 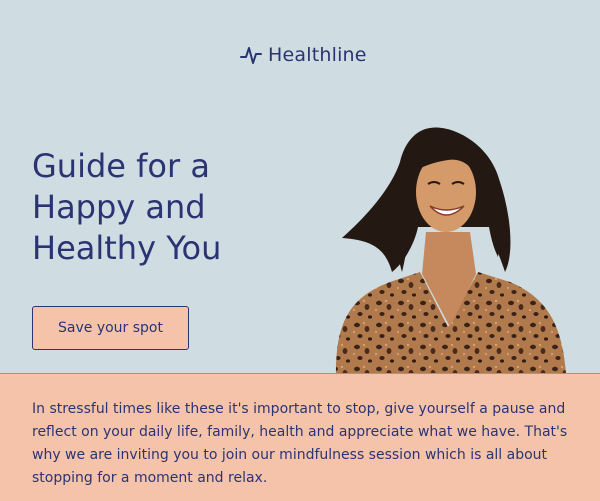 I want to click on headline-line-1: Guide for a, so click(x=121, y=166).